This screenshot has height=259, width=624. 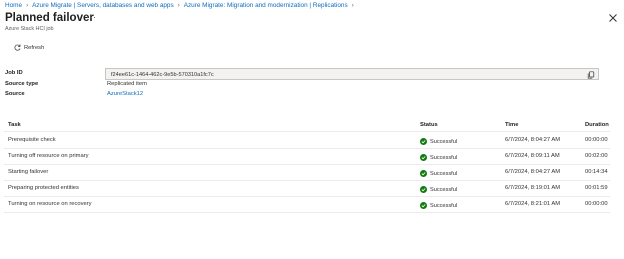 What do you see at coordinates (50, 204) in the screenshot?
I see `task-cell: Turning on resource on recovery` at bounding box center [50, 204].